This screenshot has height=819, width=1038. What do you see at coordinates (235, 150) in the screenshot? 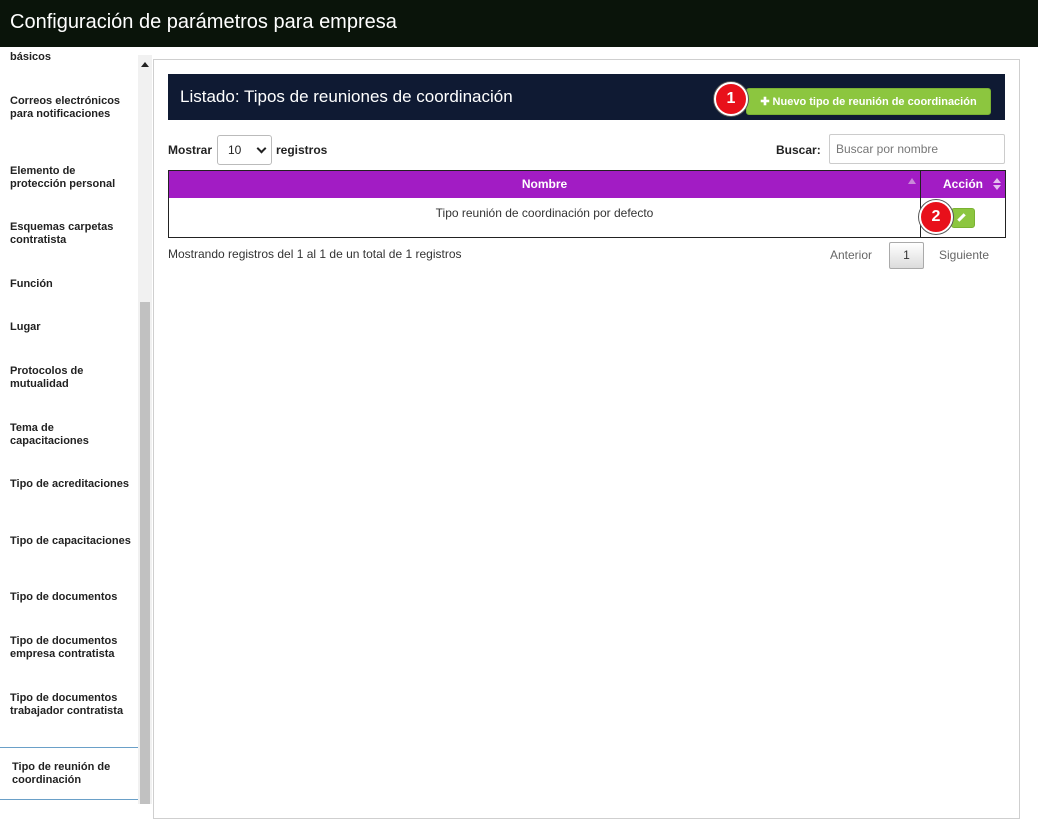
I see `page-size-value: 10` at bounding box center [235, 150].